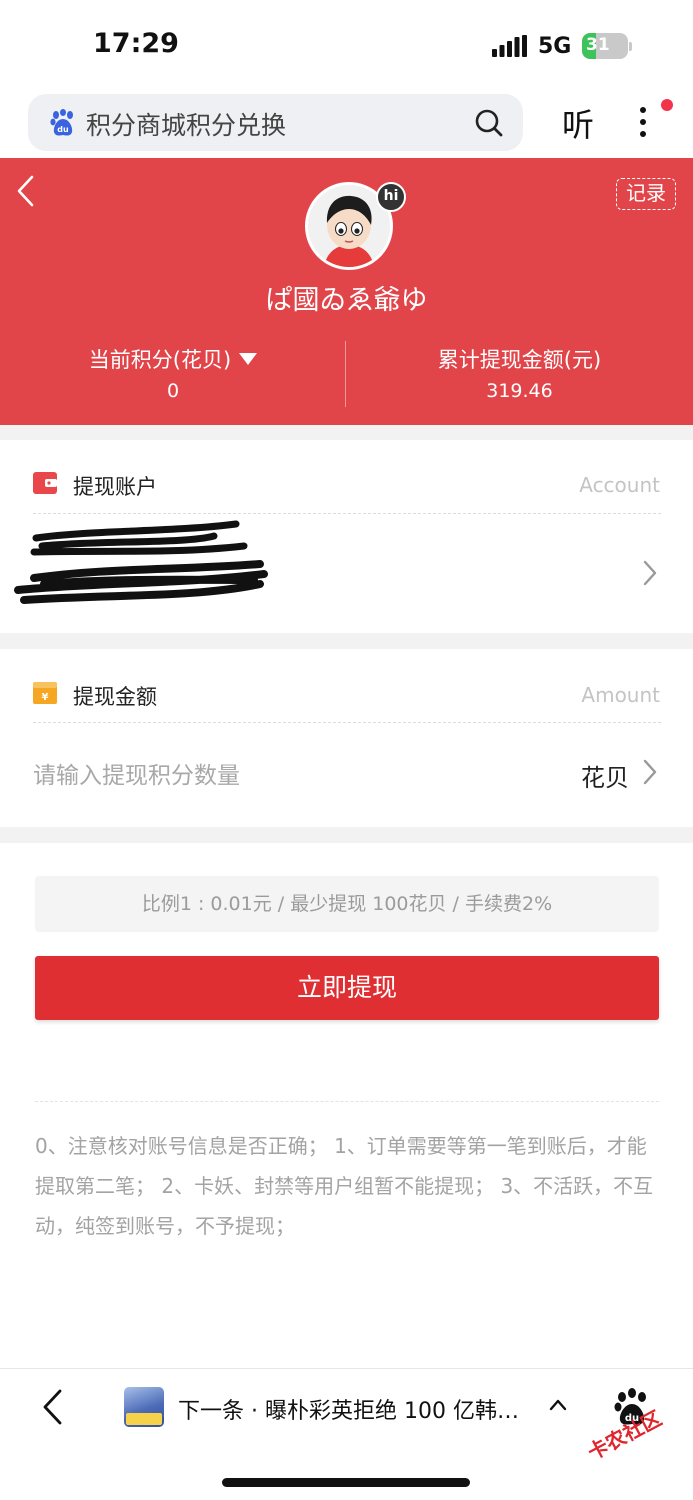 This screenshot has width=693, height=1500. Describe the element at coordinates (144, 1407) in the screenshot. I see `next-article-thumbnail` at that location.